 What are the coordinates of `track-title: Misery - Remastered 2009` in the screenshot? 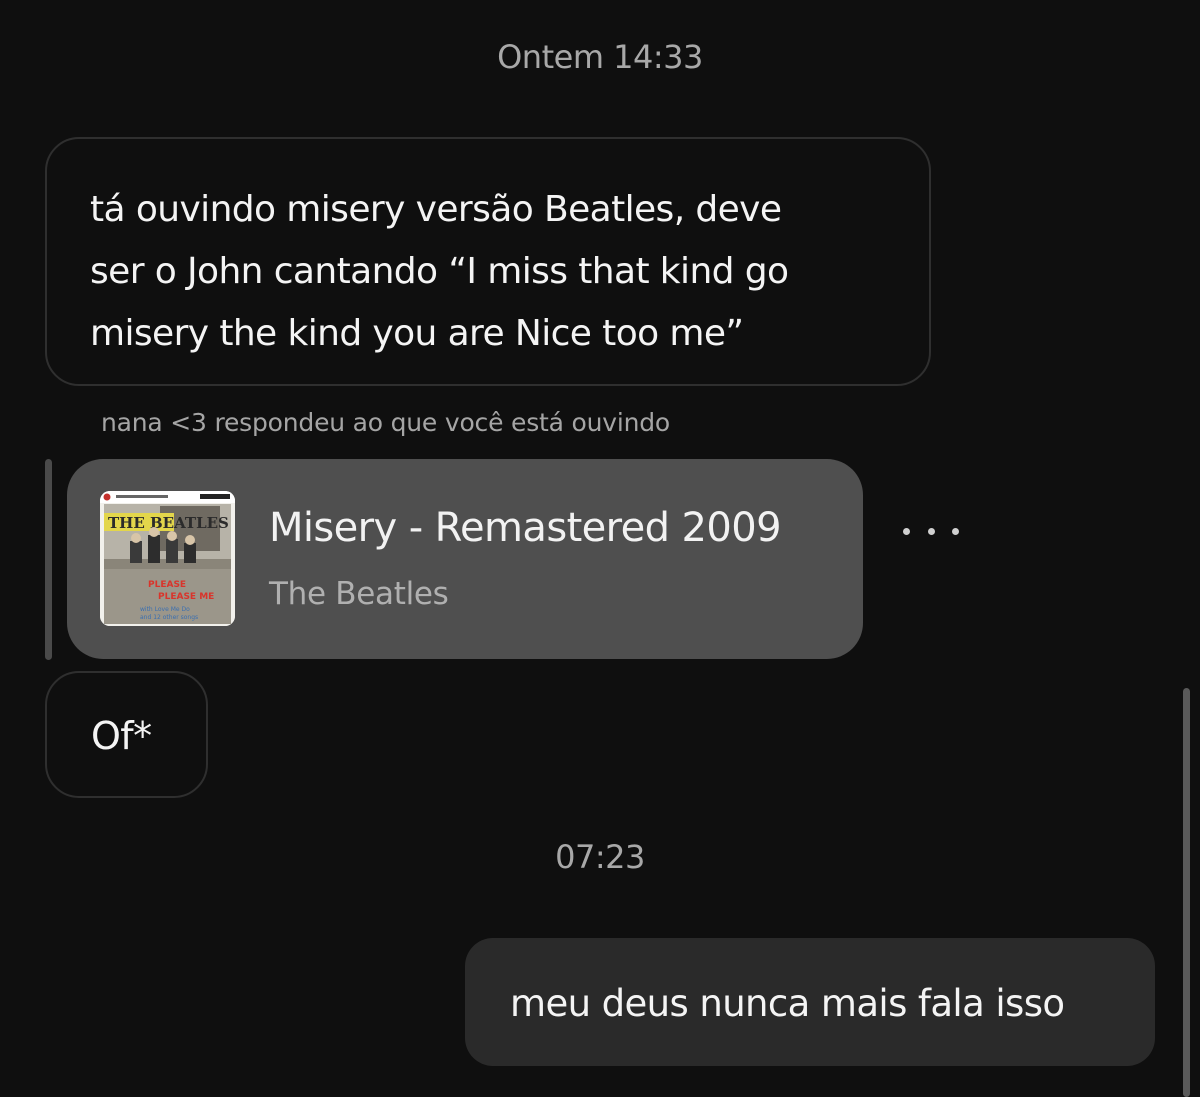 It's located at (525, 528).